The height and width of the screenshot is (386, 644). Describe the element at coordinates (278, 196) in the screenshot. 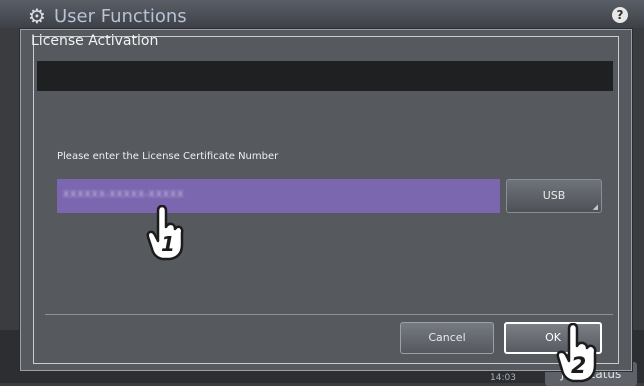

I see `license-number-field: XXXXXX-XXXXX-XXXXX` at that location.